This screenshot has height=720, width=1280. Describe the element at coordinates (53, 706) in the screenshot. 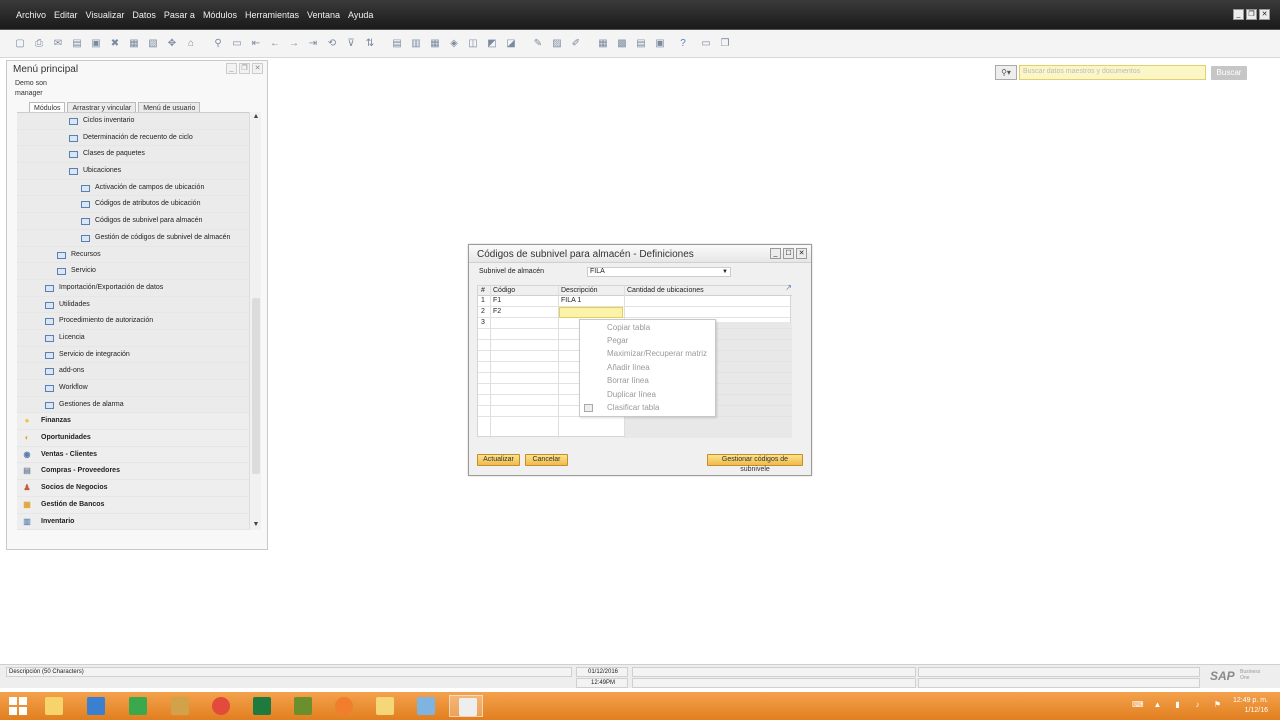

I see `taskbar-file-explorer` at that location.